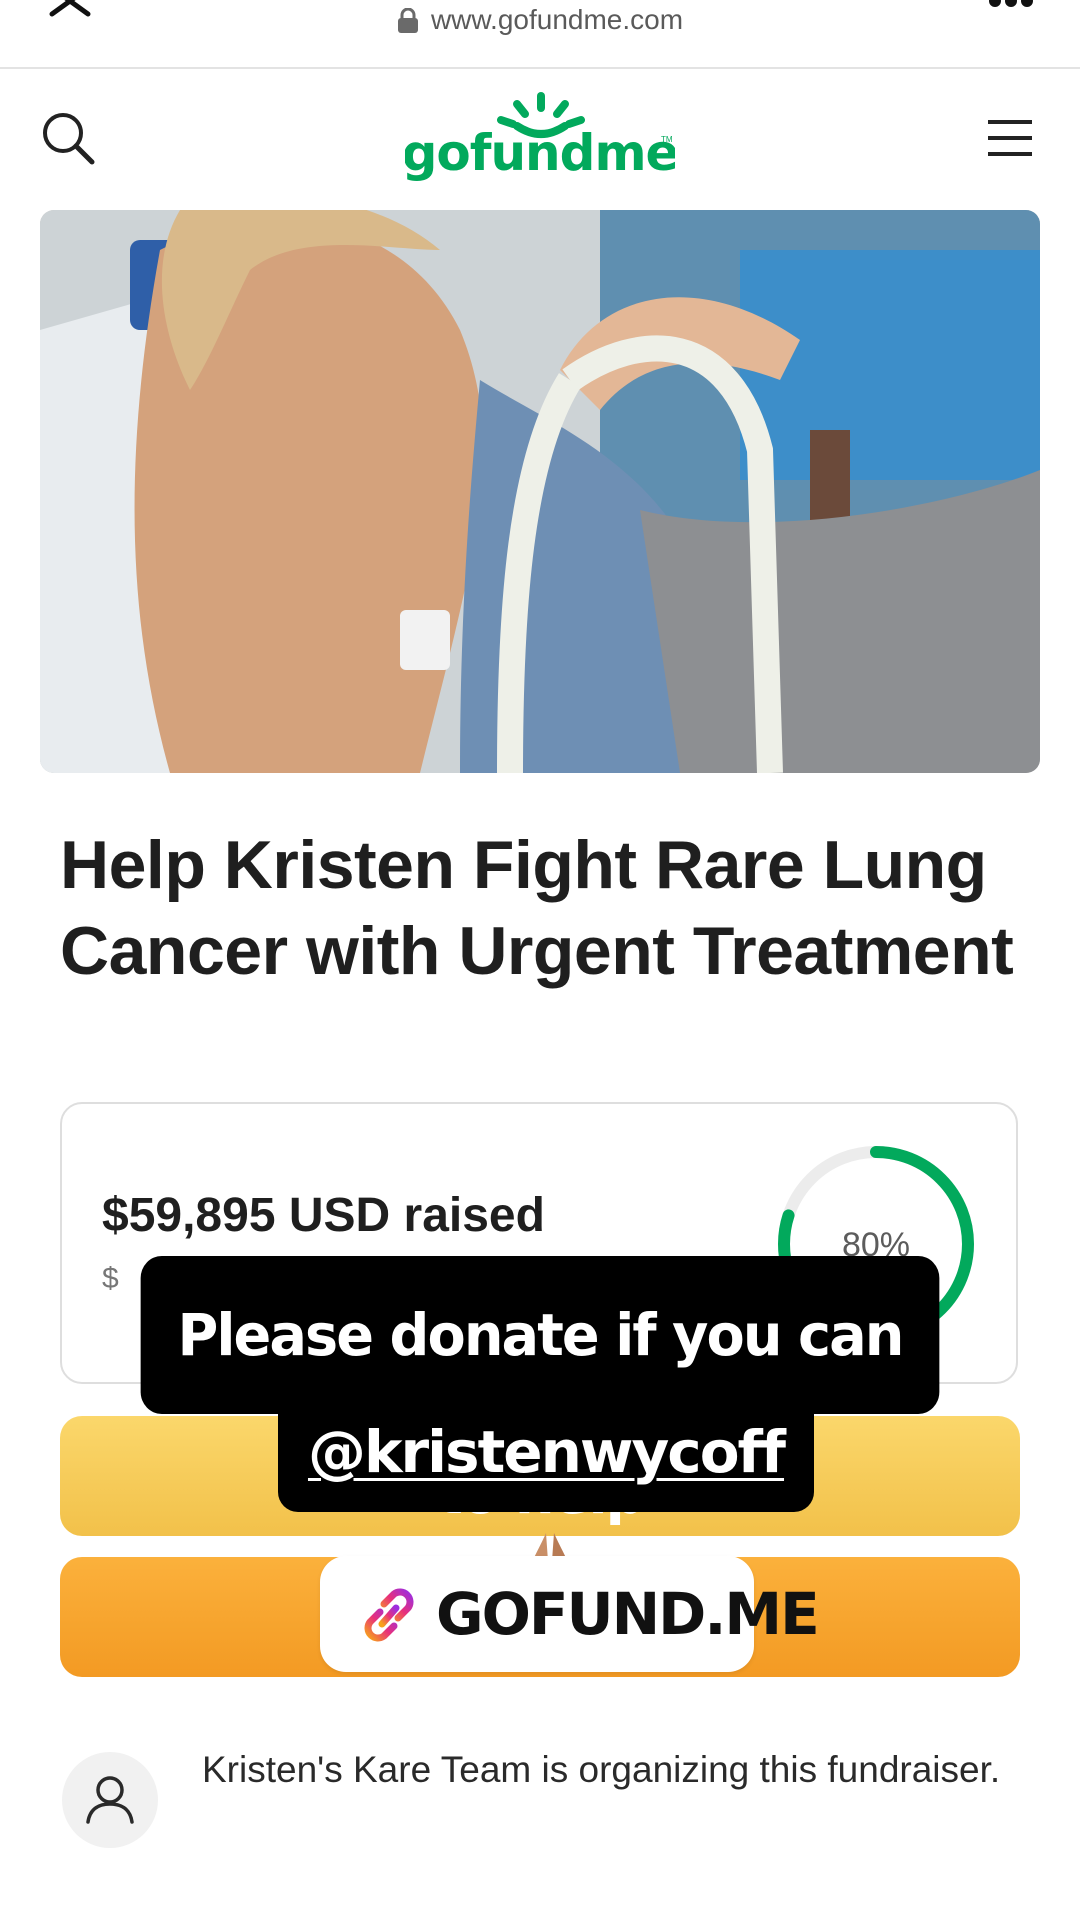 This screenshot has height=1920, width=1080. Describe the element at coordinates (389, 1615) in the screenshot. I see `link-icon` at that location.